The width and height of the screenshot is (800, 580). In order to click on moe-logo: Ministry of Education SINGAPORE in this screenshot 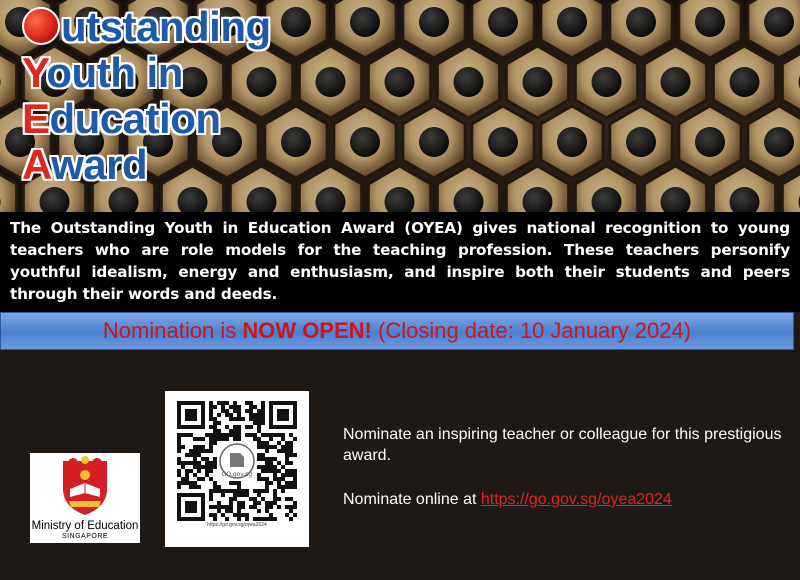, I will do `click(85, 498)`.